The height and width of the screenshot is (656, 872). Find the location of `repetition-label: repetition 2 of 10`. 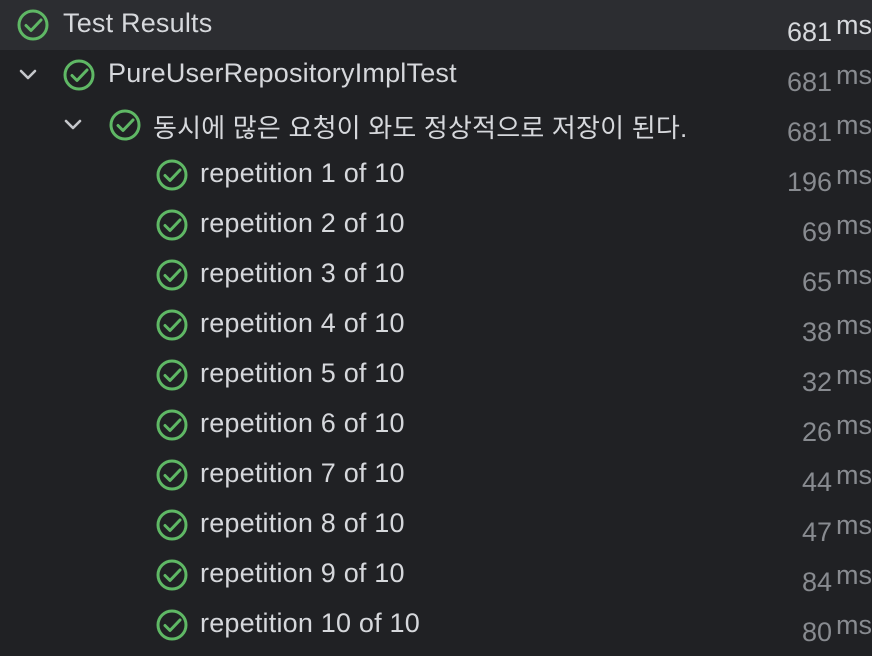

repetition-label: repetition 2 of 10 is located at coordinates (302, 223).